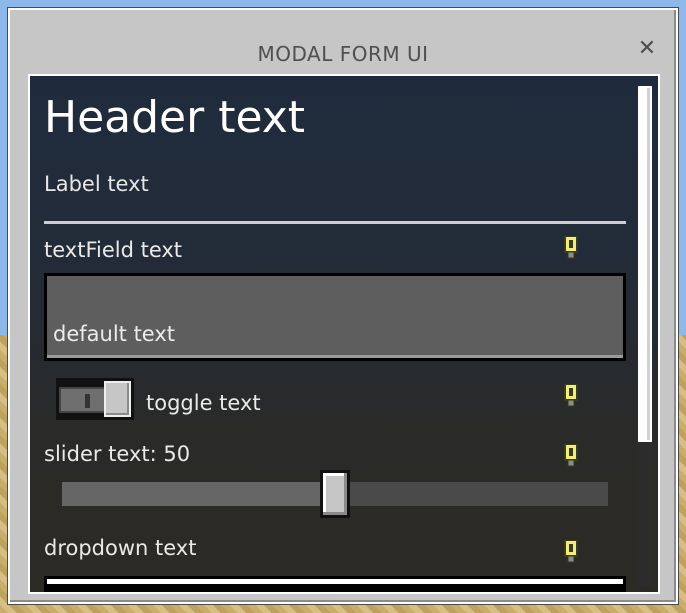 Image resolution: width=686 pixels, height=613 pixels. I want to click on slider-label: slider text: 50, so click(117, 454).